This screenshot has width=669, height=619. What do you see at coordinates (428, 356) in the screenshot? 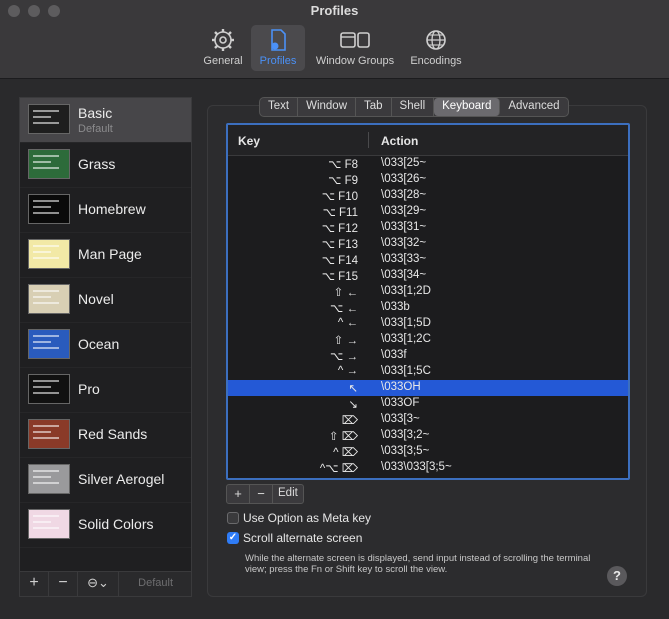
I see `table-row: ⌥ → \033f` at bounding box center [428, 356].